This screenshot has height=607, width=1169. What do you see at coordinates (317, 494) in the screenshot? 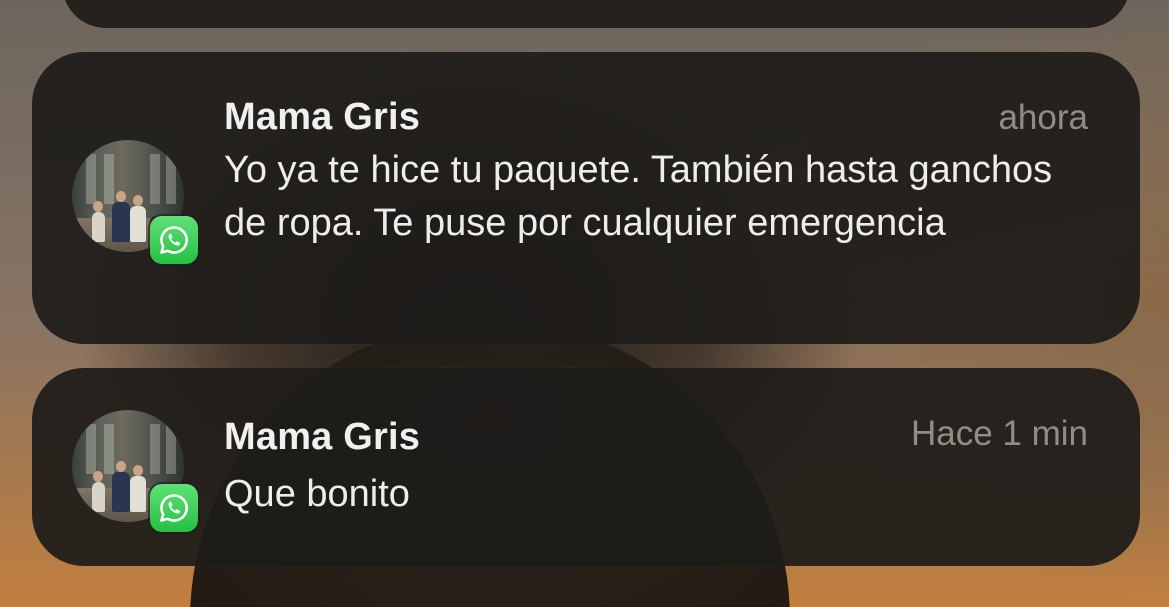
I see `message-preview: Que bonito` at bounding box center [317, 494].